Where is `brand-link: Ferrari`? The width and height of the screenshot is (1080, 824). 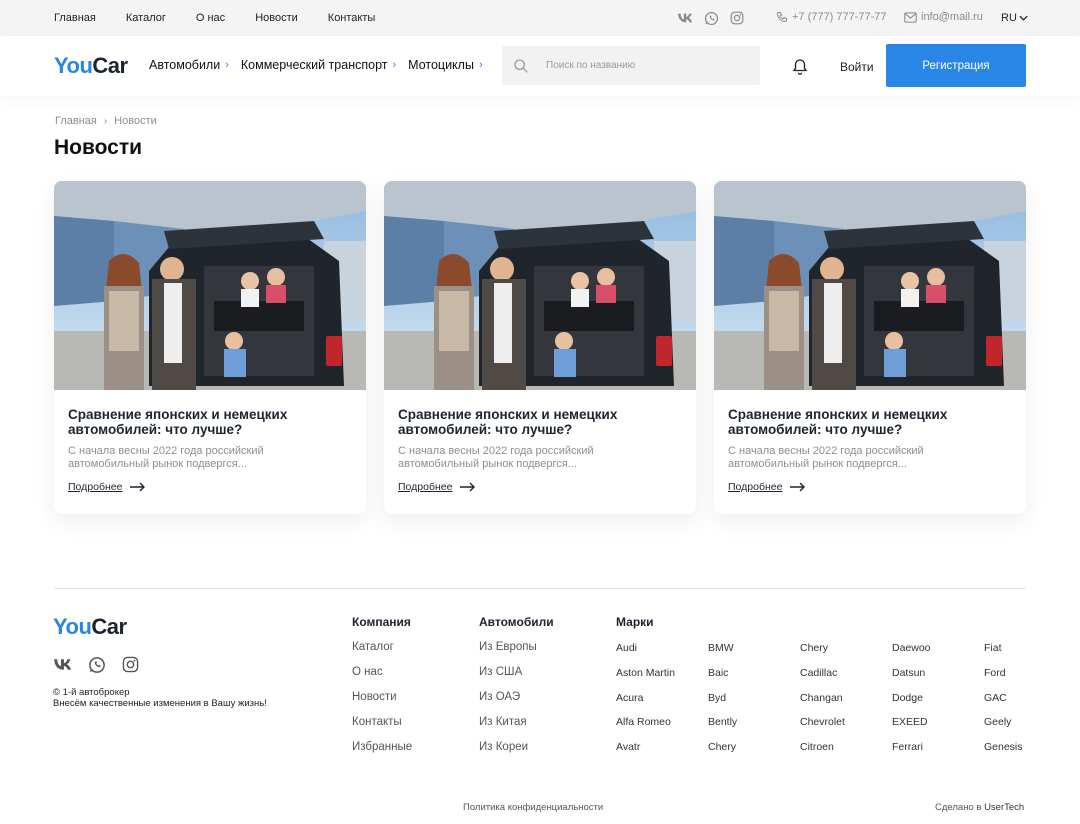
brand-link: Ferrari is located at coordinates (938, 753).